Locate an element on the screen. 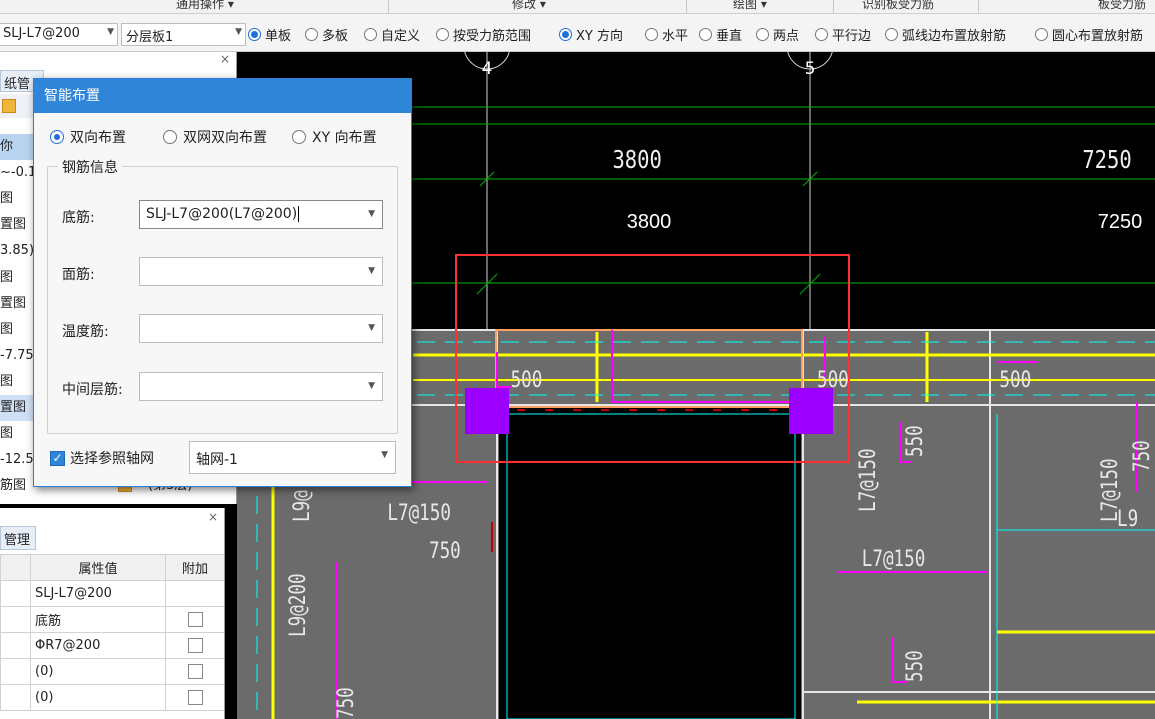 The height and width of the screenshot is (719, 1155). properties-body: SLJ-L7@200 底筋 ΦR7@200 (0) (0) is located at coordinates (112, 645).